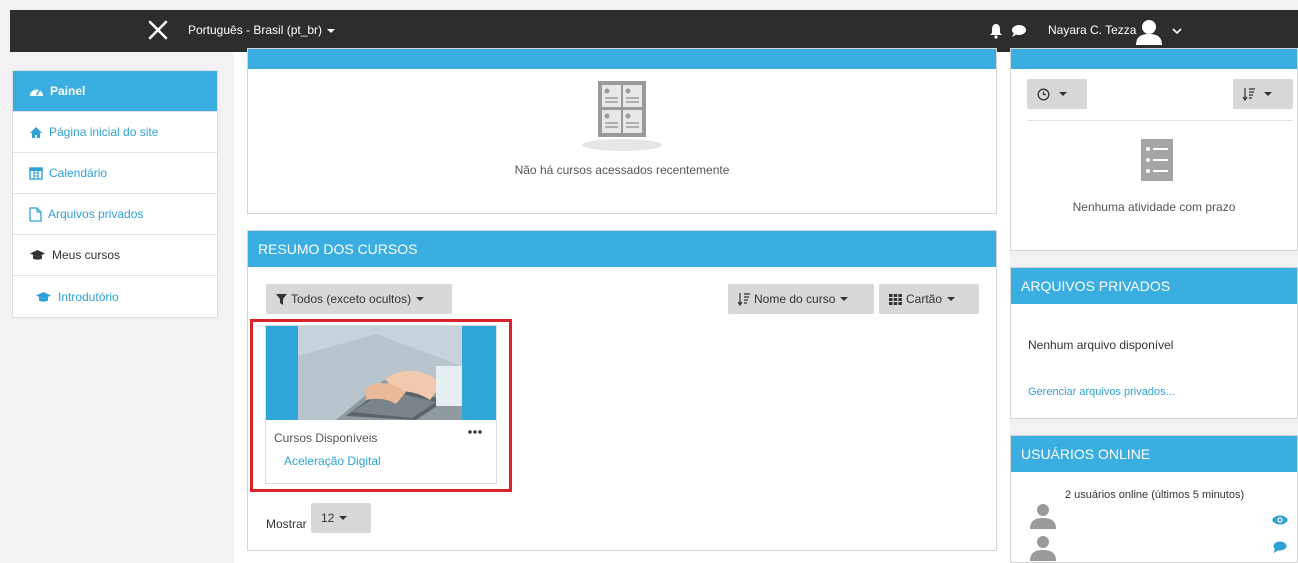 This screenshot has height=563, width=1298. Describe the element at coordinates (475, 432) in the screenshot. I see `more-options-icon` at that location.